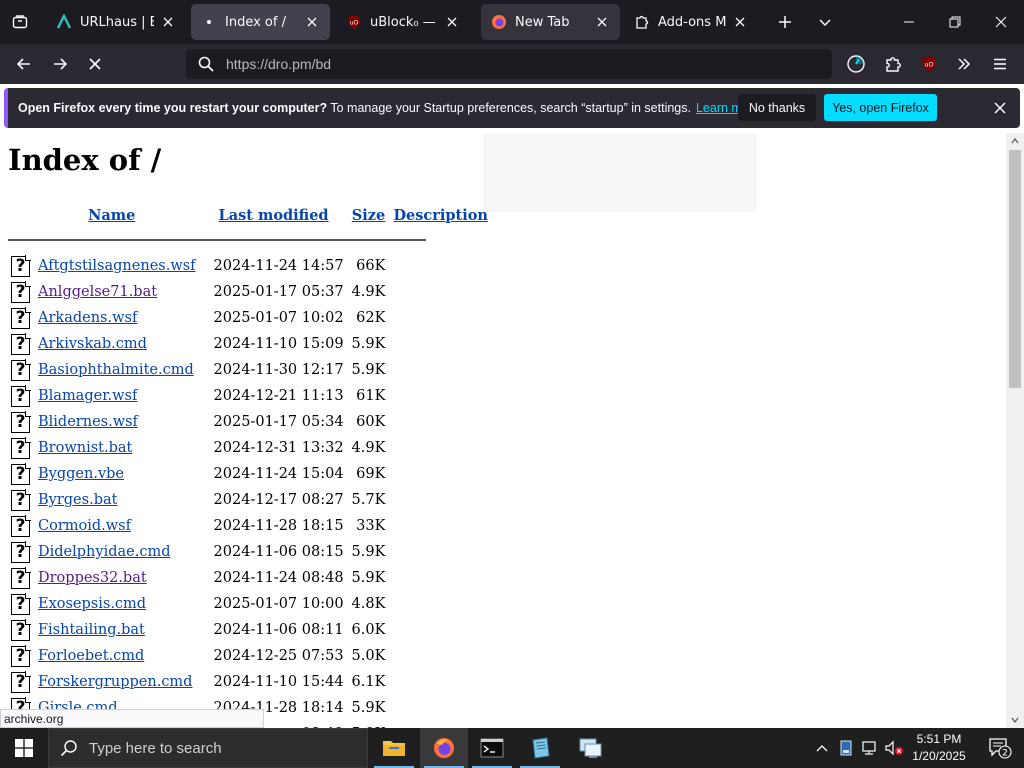  I want to click on restore-button, so click(955, 22).